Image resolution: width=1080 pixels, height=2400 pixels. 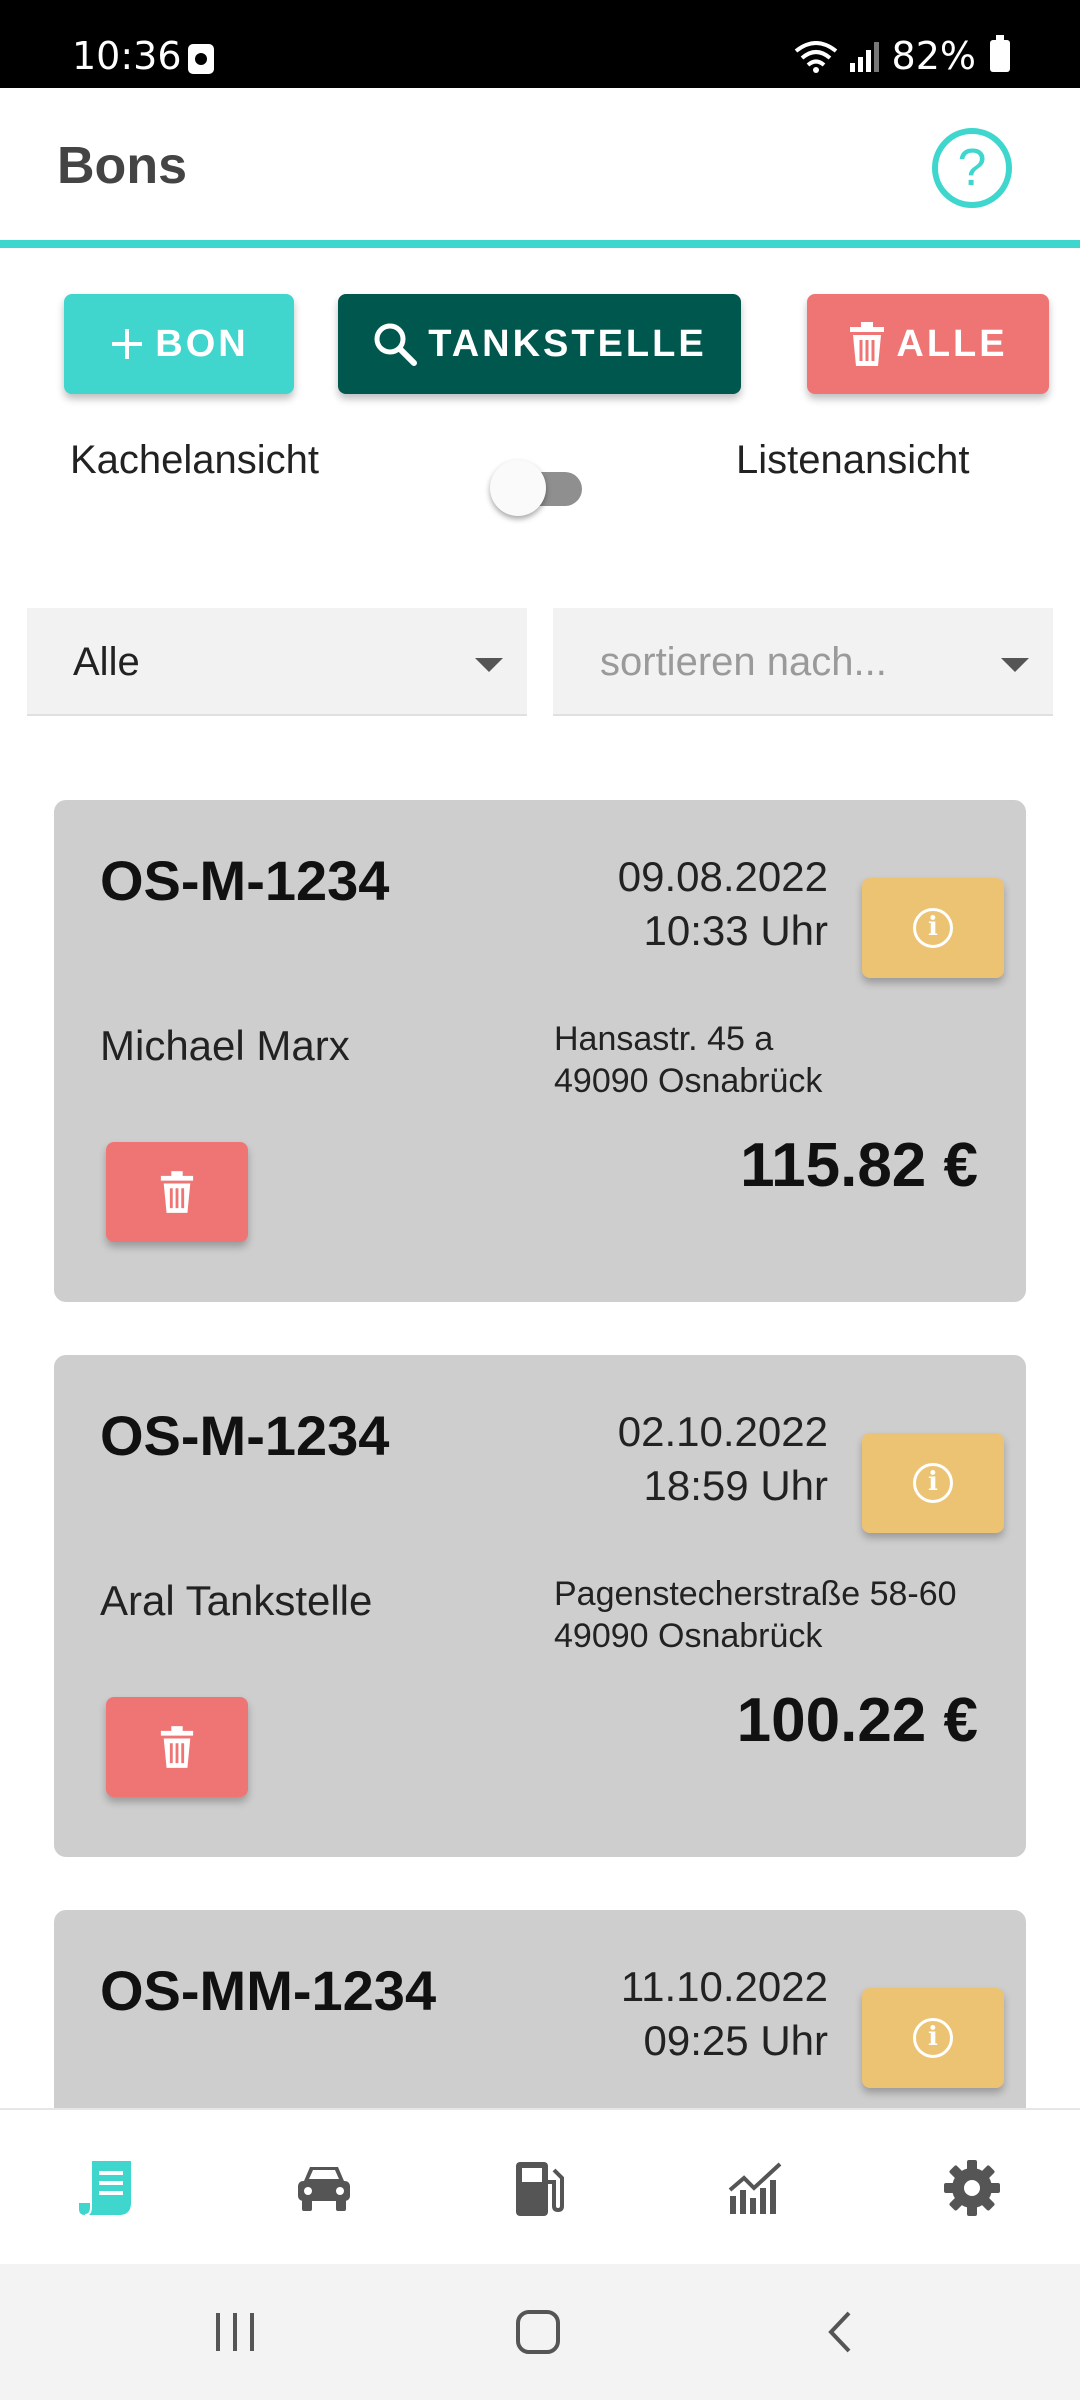 I want to click on station-address: Pagenstecherstraße 58-60 49090 Osnabrück, so click(x=755, y=1615).